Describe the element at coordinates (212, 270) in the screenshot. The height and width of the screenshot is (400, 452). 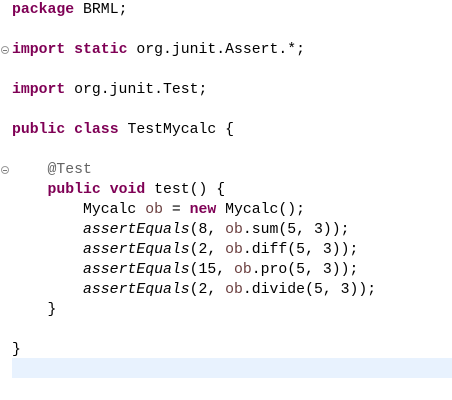
I see `code-token: (15,` at that location.